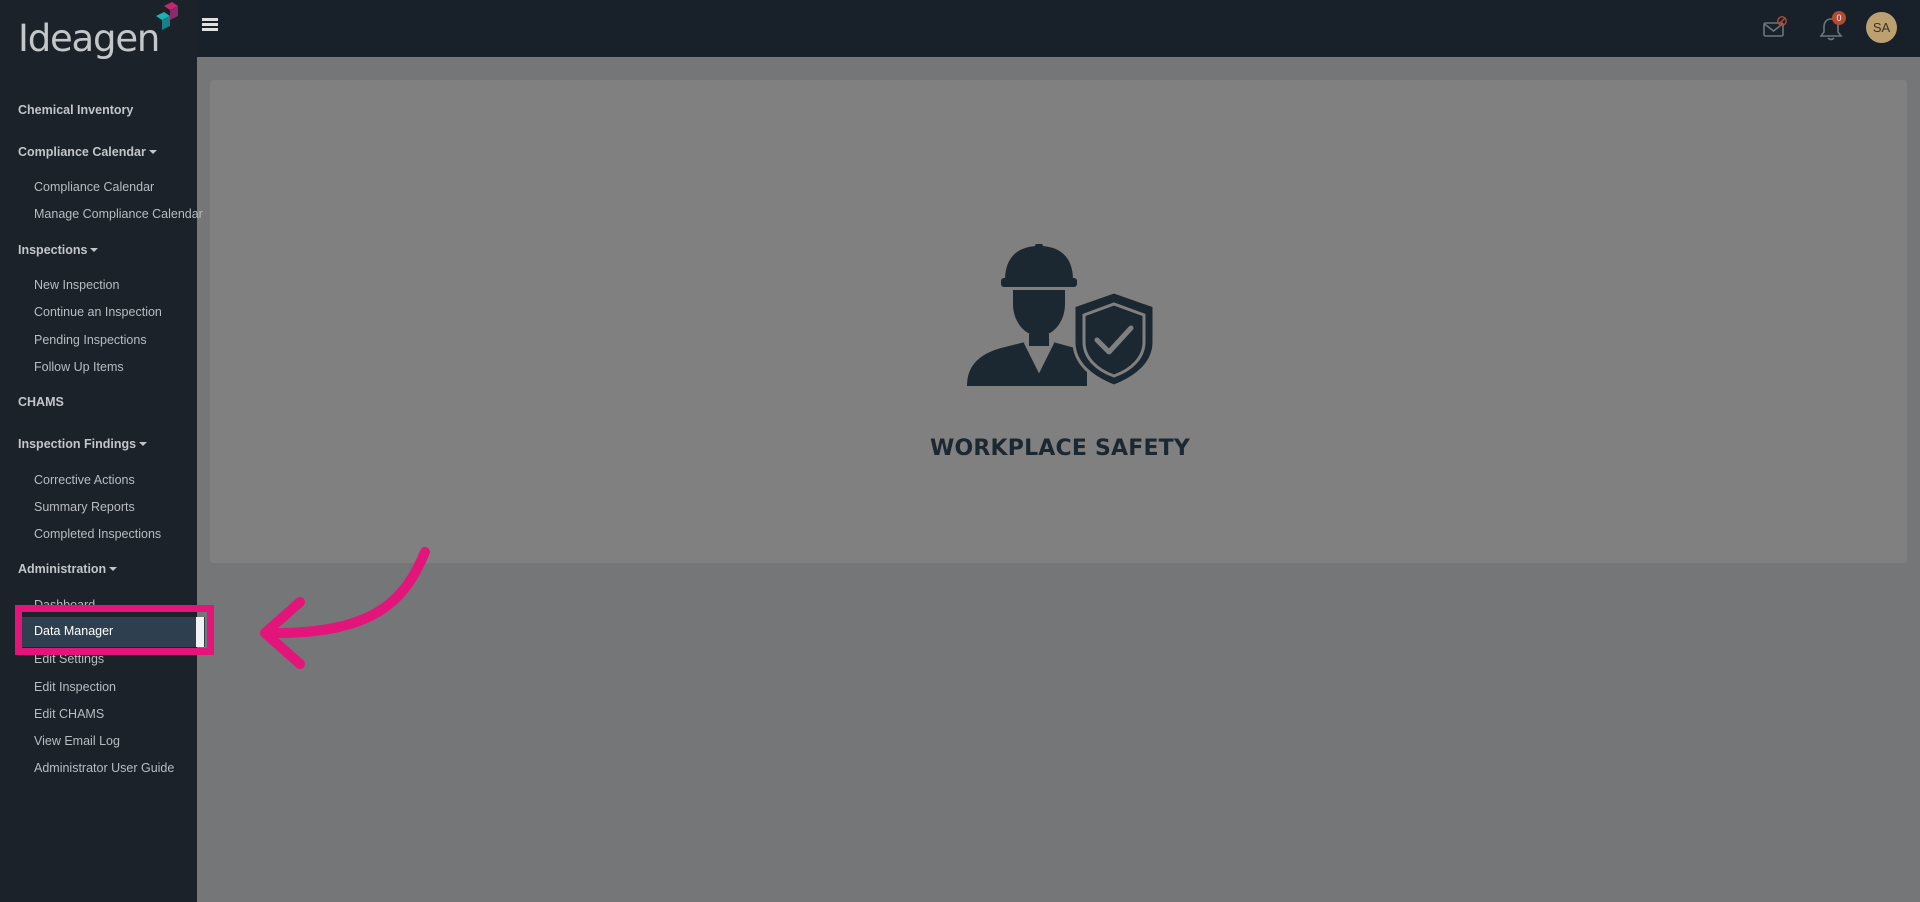 The image size is (1920, 902). Describe the element at coordinates (87, 152) in the screenshot. I see `nav-group-compliance-calendar: Compliance Calendar` at that location.